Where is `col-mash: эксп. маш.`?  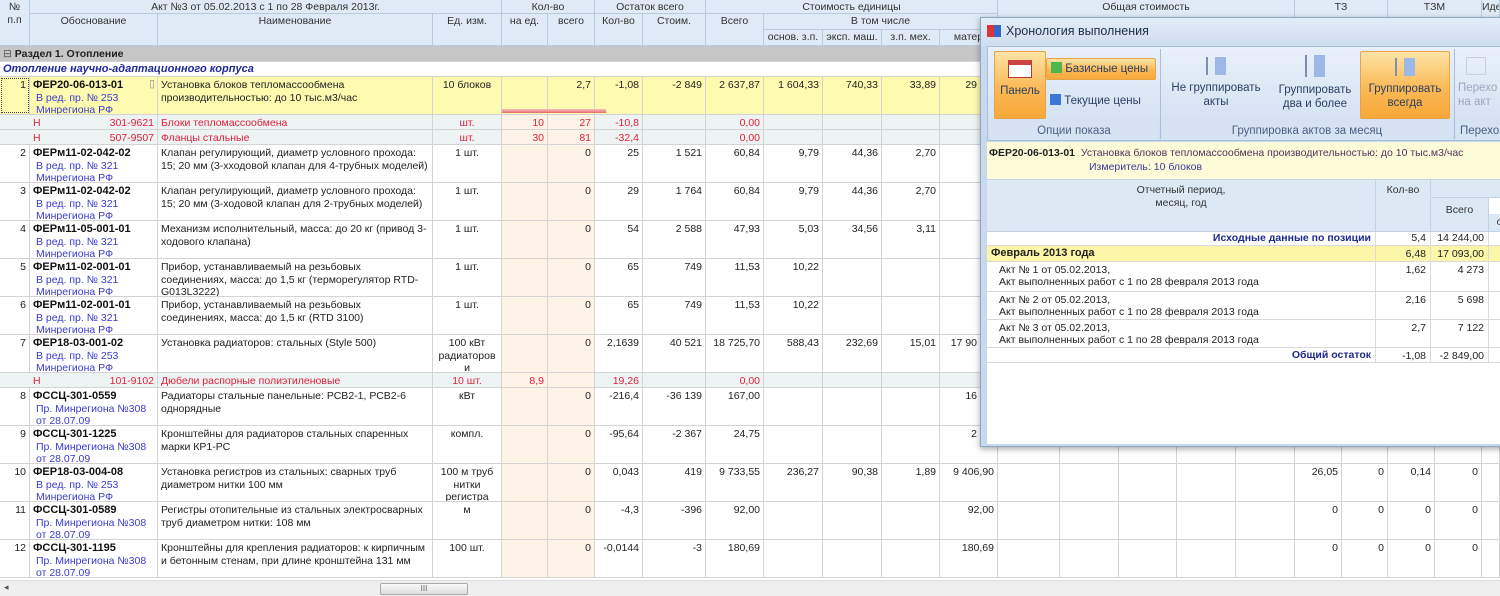 col-mash: эксп. маш. is located at coordinates (852, 38).